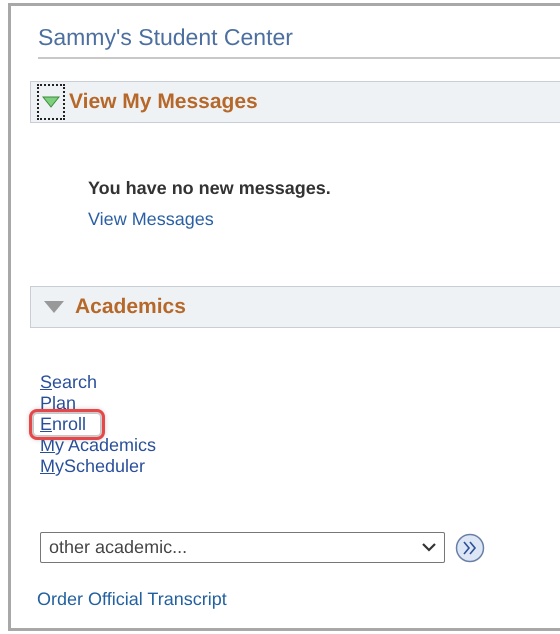 Image resolution: width=560 pixels, height=634 pixels. What do you see at coordinates (299, 41) in the screenshot?
I see `page-title: Sammy's Student Center` at bounding box center [299, 41].